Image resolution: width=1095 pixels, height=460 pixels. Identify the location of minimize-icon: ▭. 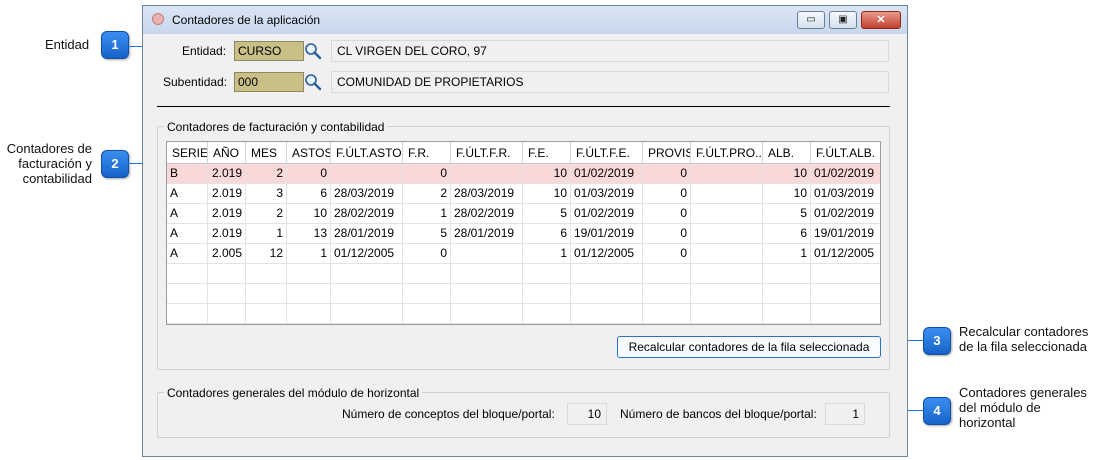
(811, 20).